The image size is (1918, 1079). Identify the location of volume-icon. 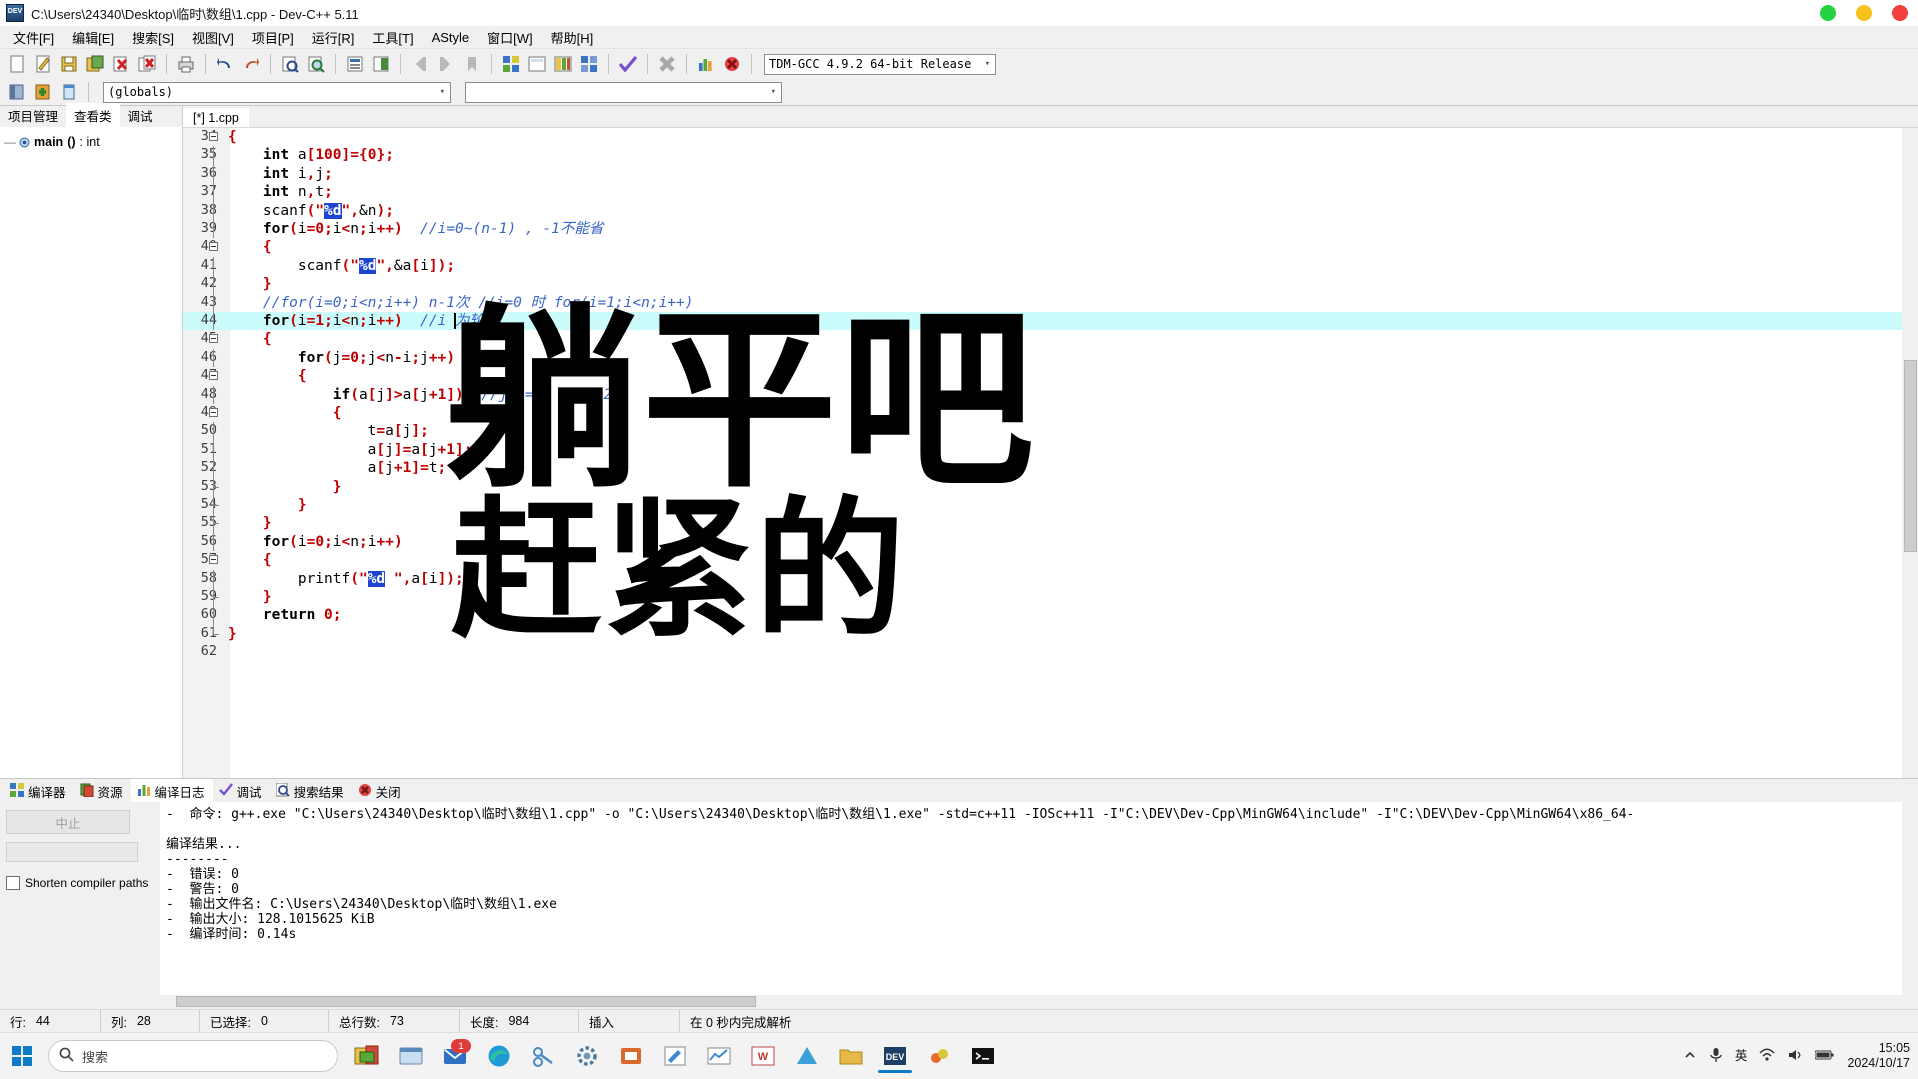
(1795, 1056).